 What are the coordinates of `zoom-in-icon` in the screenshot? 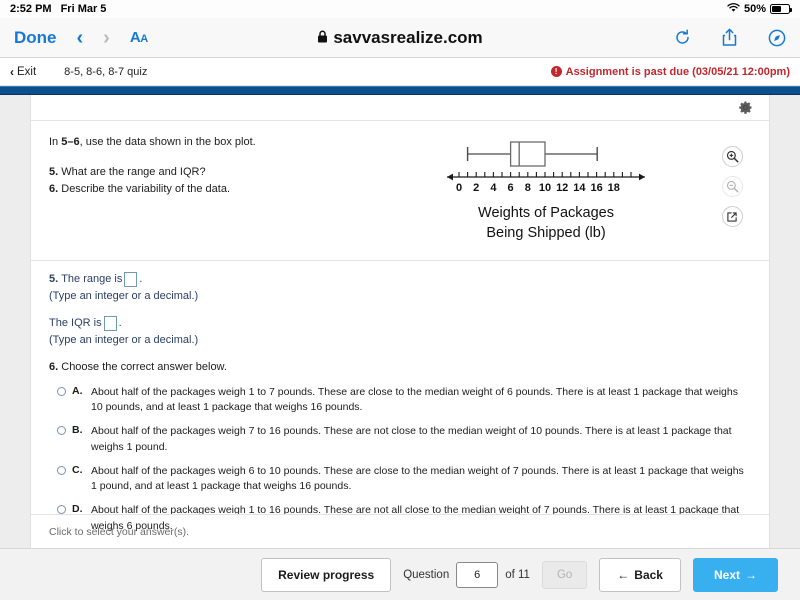 It's located at (732, 156).